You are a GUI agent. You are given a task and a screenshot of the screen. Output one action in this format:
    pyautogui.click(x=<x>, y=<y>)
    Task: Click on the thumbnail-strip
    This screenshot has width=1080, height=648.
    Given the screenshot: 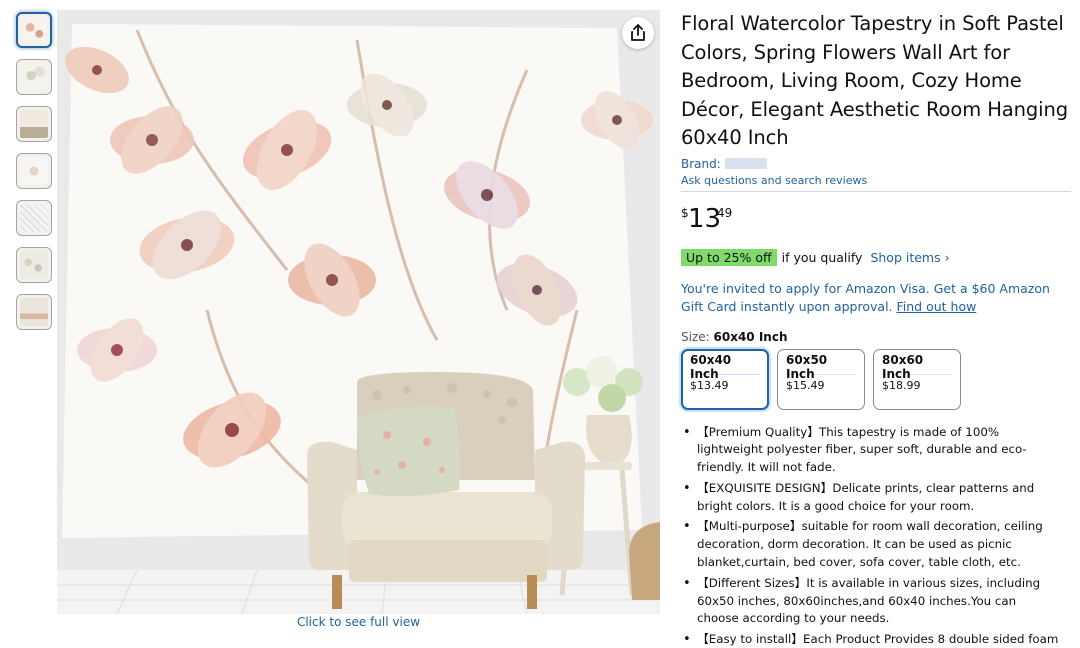 What is the action you would take?
    pyautogui.click(x=35, y=176)
    